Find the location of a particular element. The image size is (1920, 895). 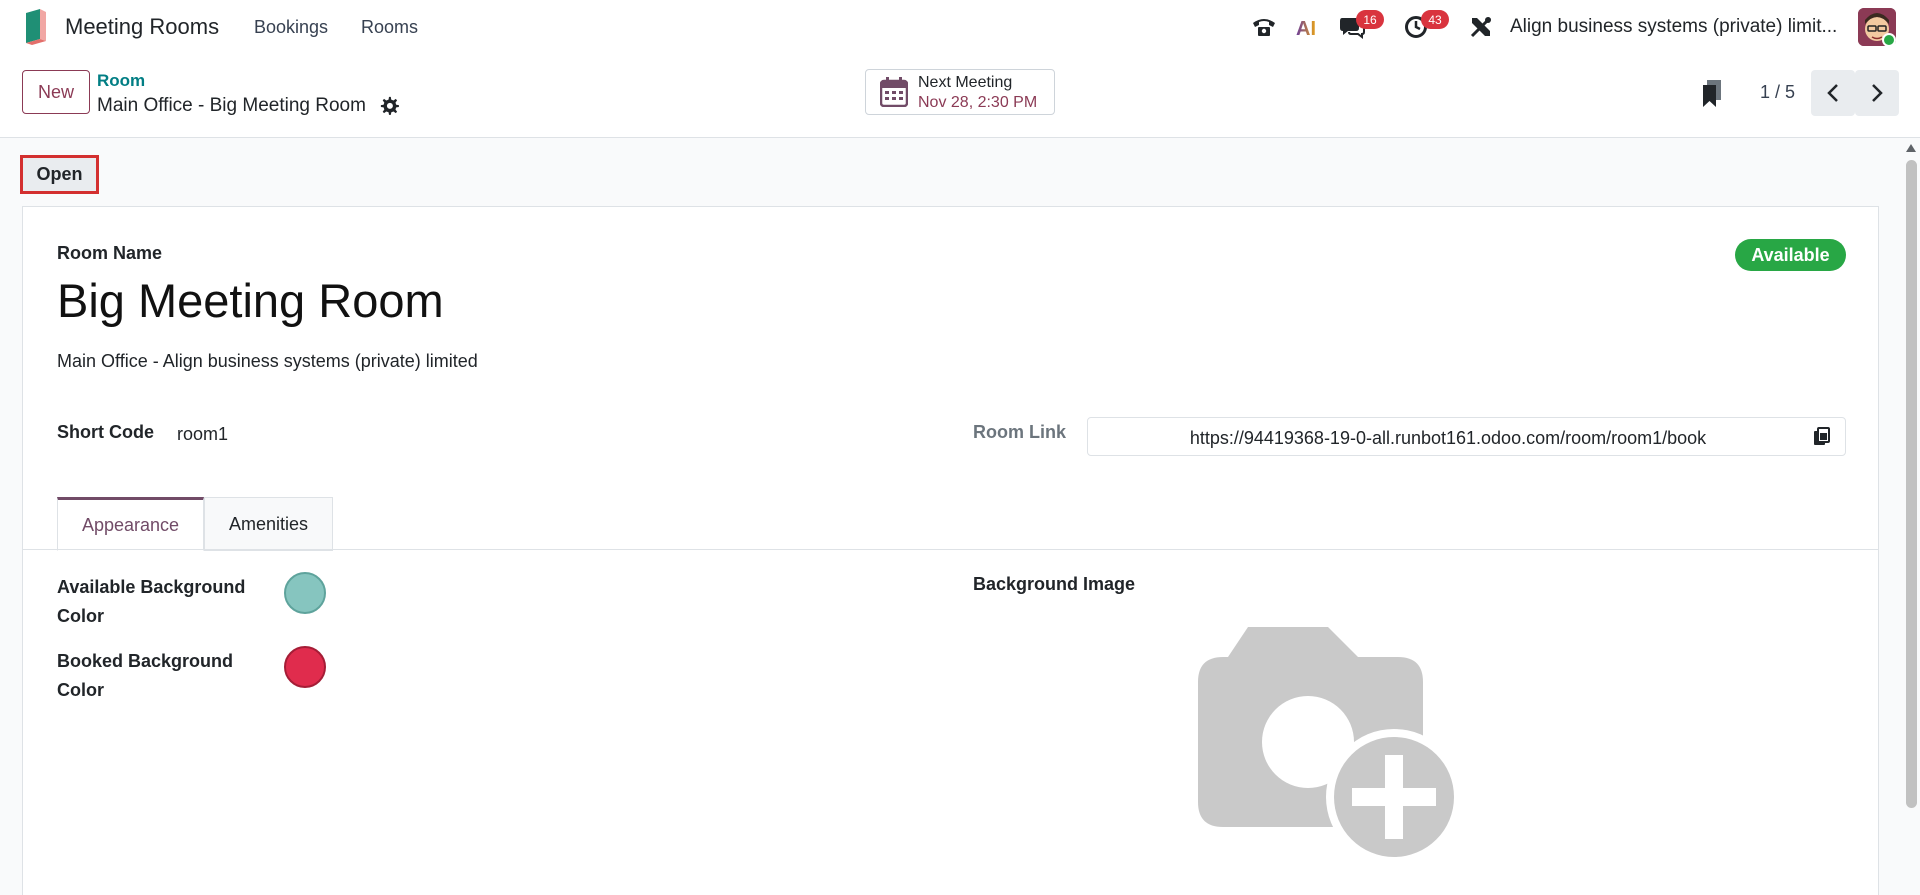

nav-rooms: Rooms is located at coordinates (389, 27).